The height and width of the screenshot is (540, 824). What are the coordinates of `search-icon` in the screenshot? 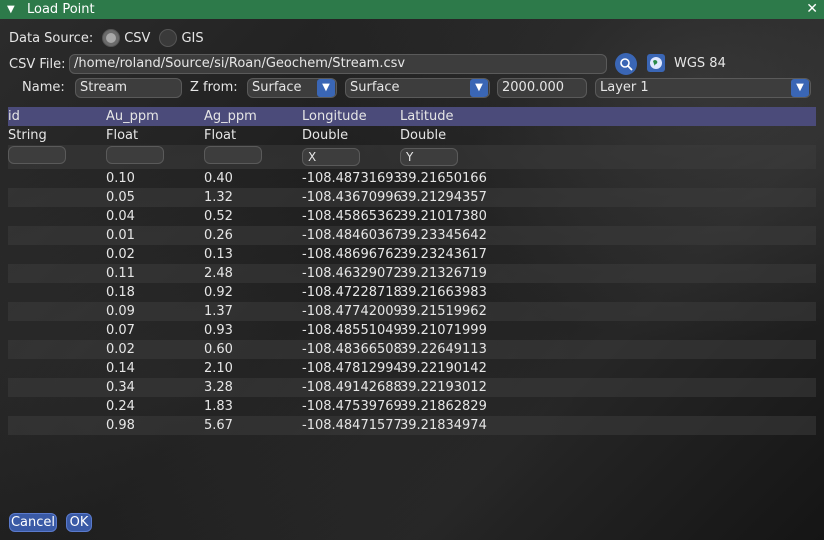 It's located at (626, 64).